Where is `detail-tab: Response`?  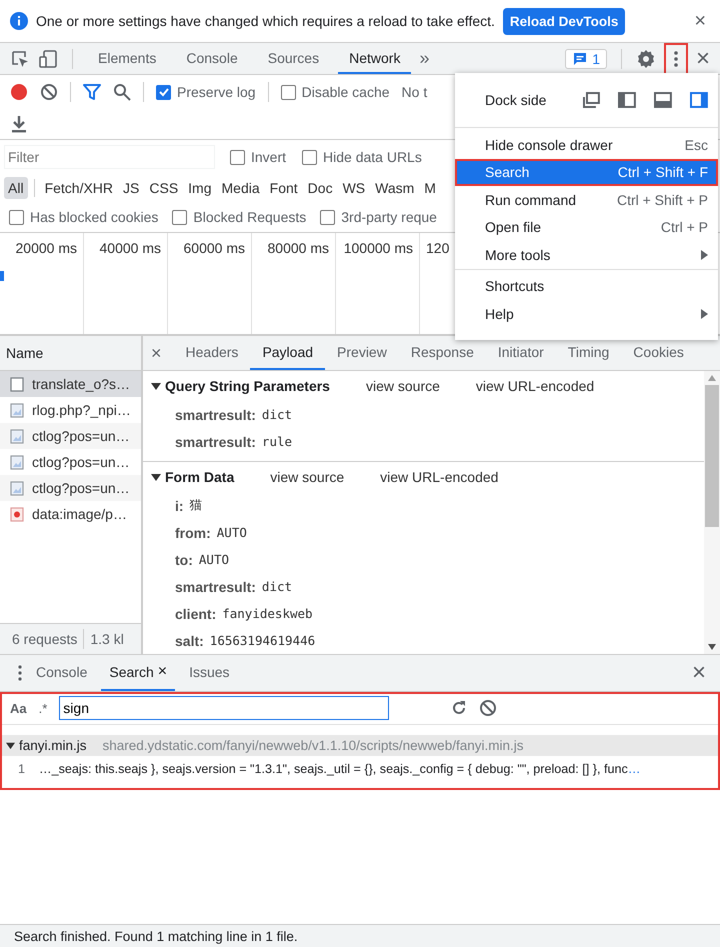 detail-tab: Response is located at coordinates (442, 353).